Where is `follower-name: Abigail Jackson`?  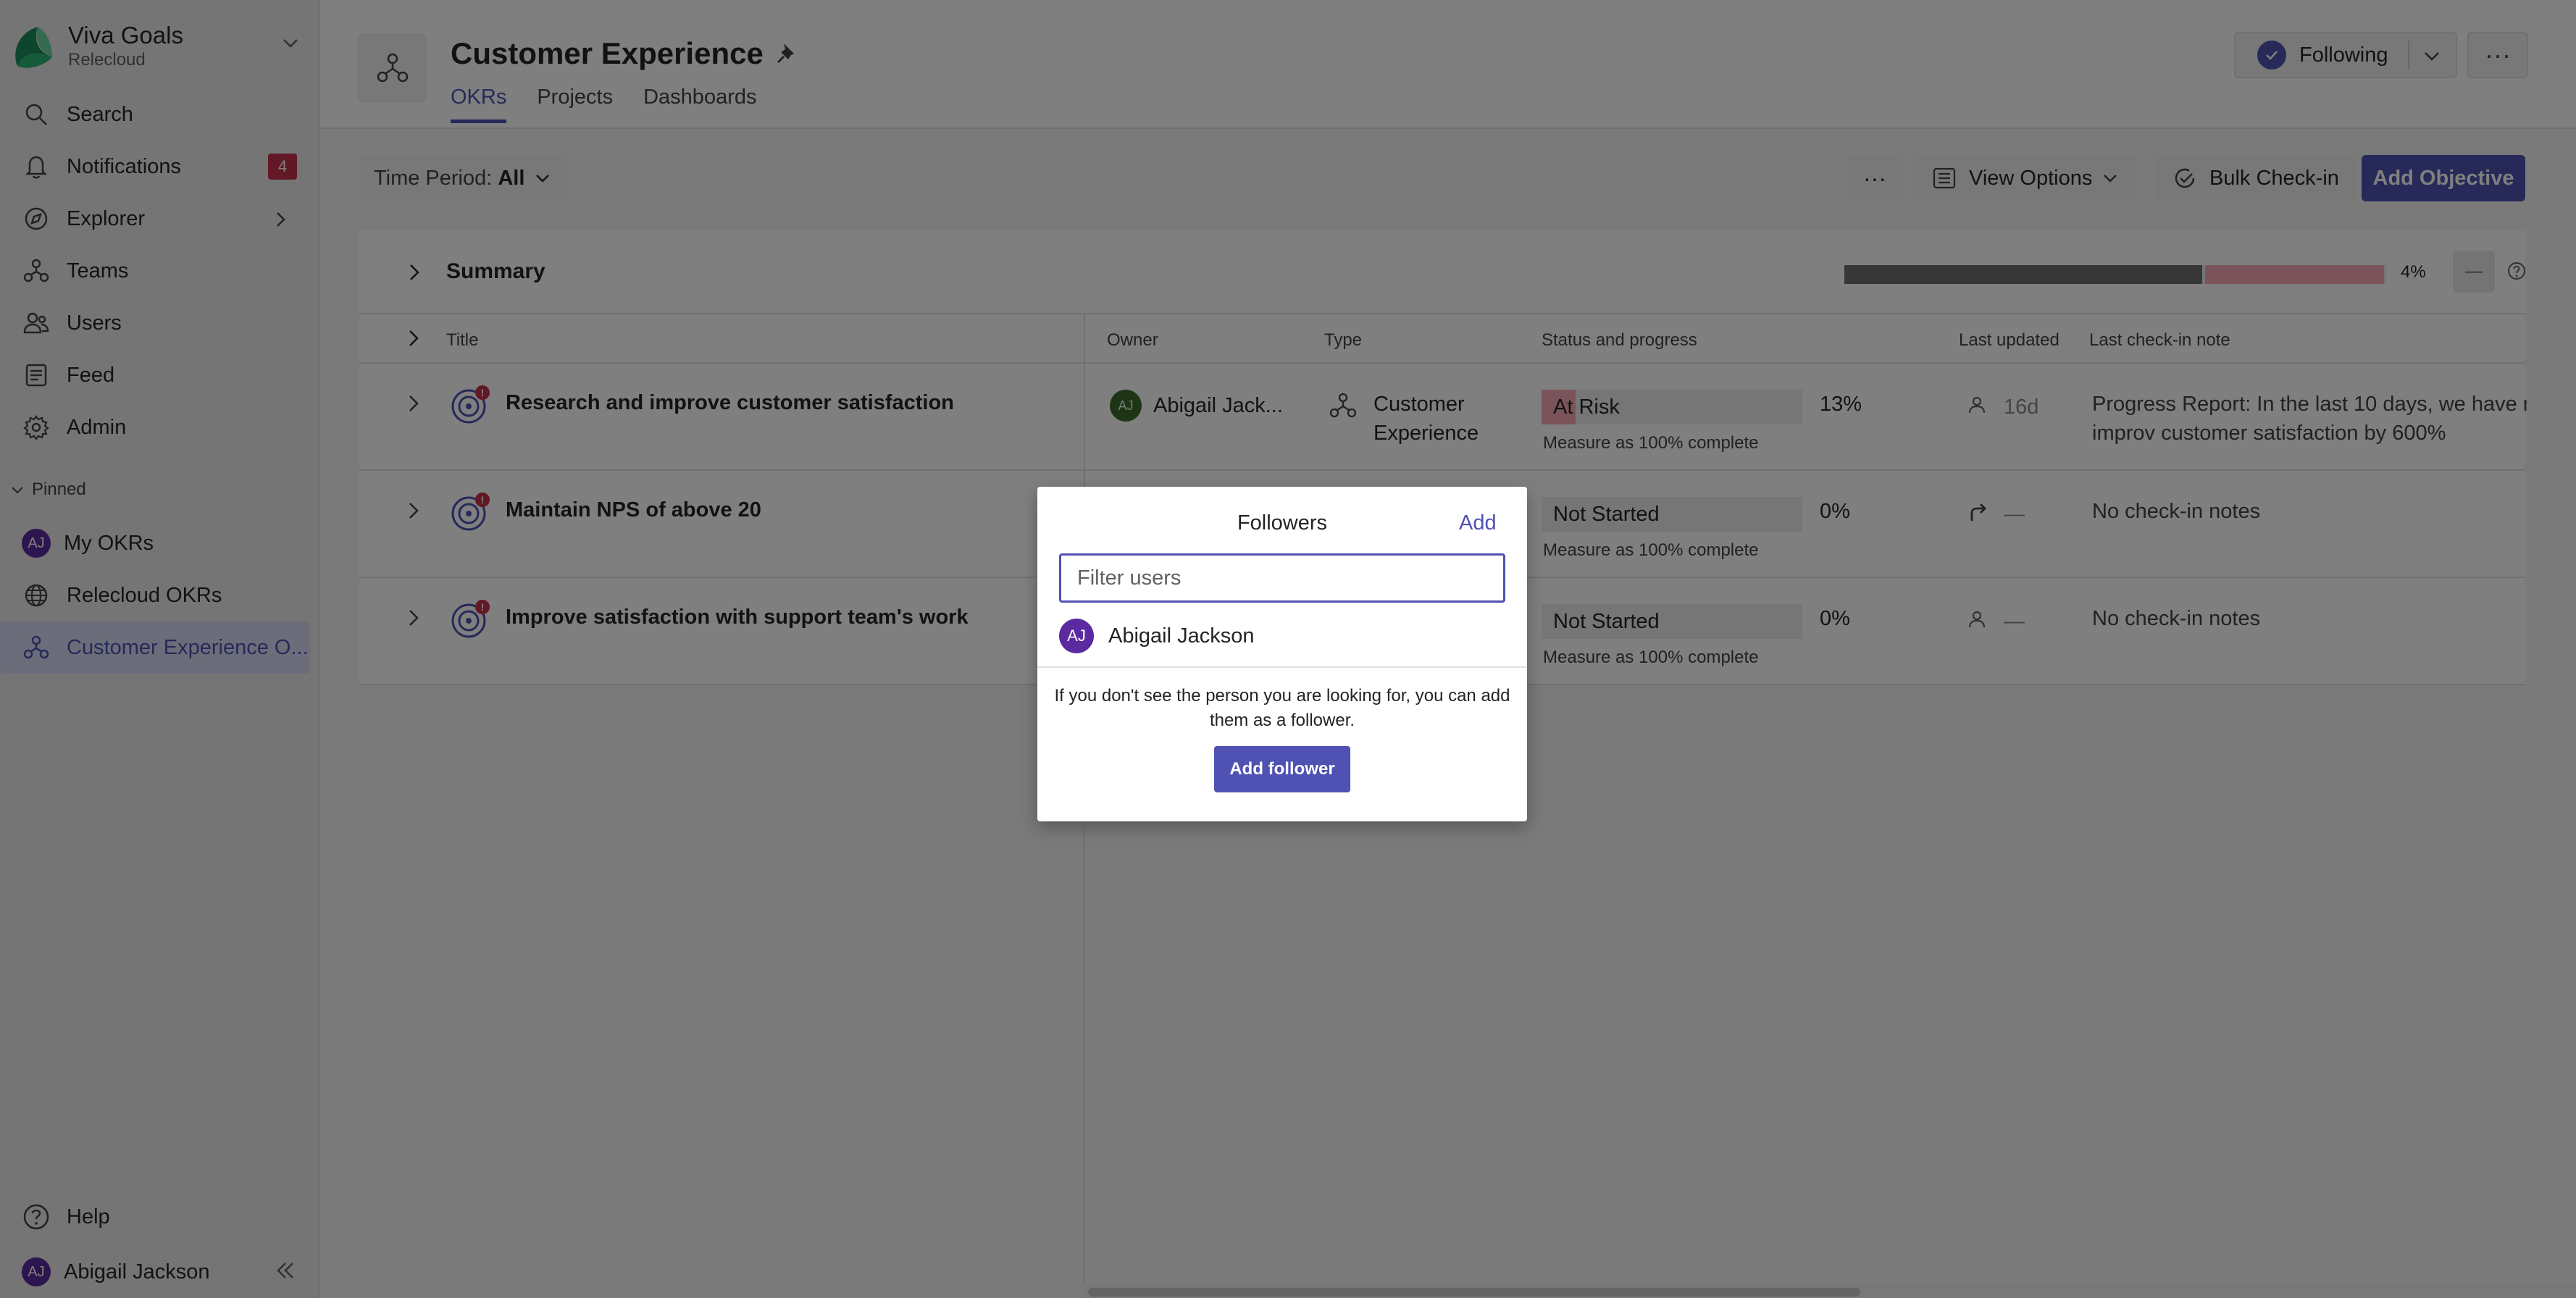
follower-name: Abigail Jackson is located at coordinates (1181, 636).